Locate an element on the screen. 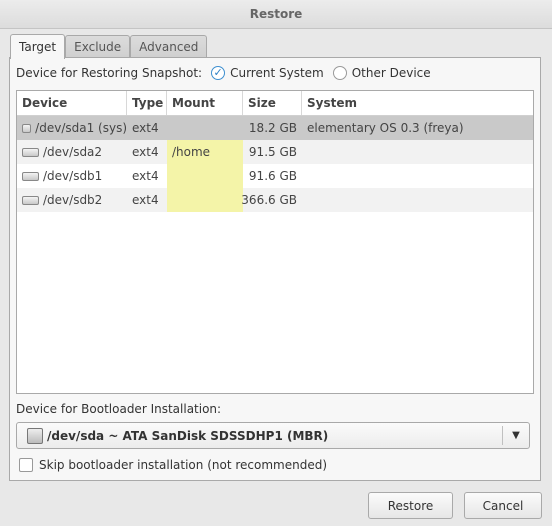 Image resolution: width=552 pixels, height=526 pixels. size-cell: 91.6 GB is located at coordinates (272, 176).